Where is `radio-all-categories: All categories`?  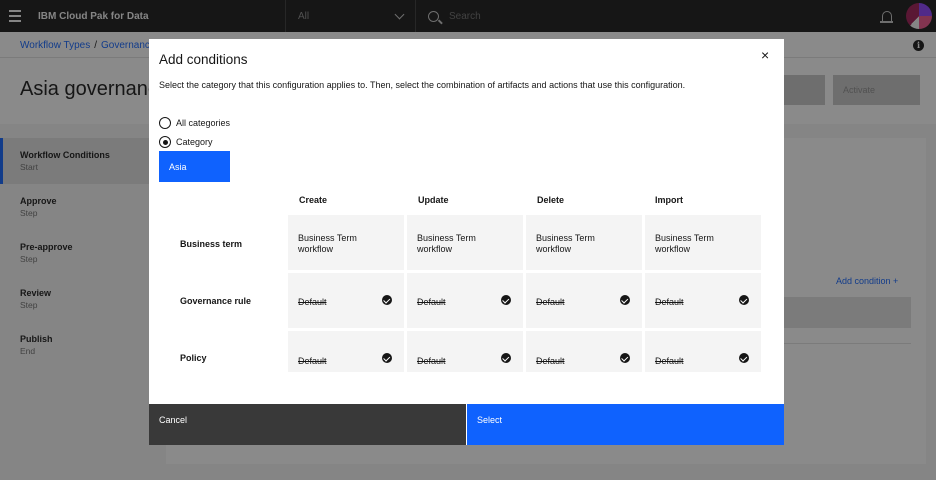
radio-all-categories: All categories is located at coordinates (194, 123).